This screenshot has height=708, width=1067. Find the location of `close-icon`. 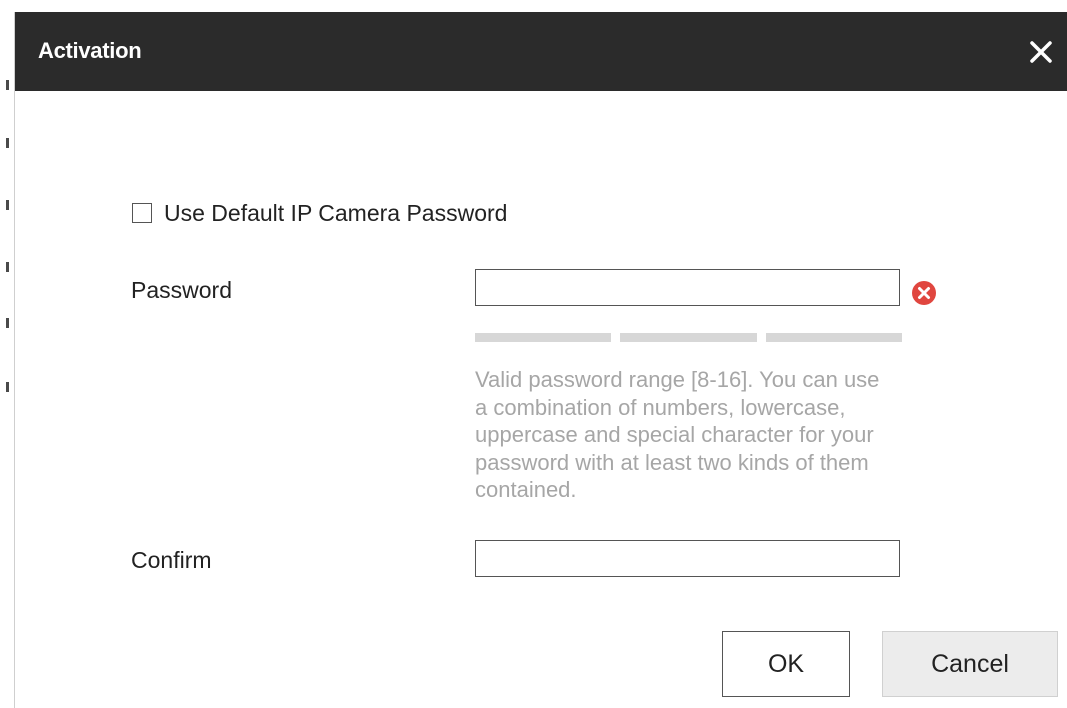

close-icon is located at coordinates (1041, 52).